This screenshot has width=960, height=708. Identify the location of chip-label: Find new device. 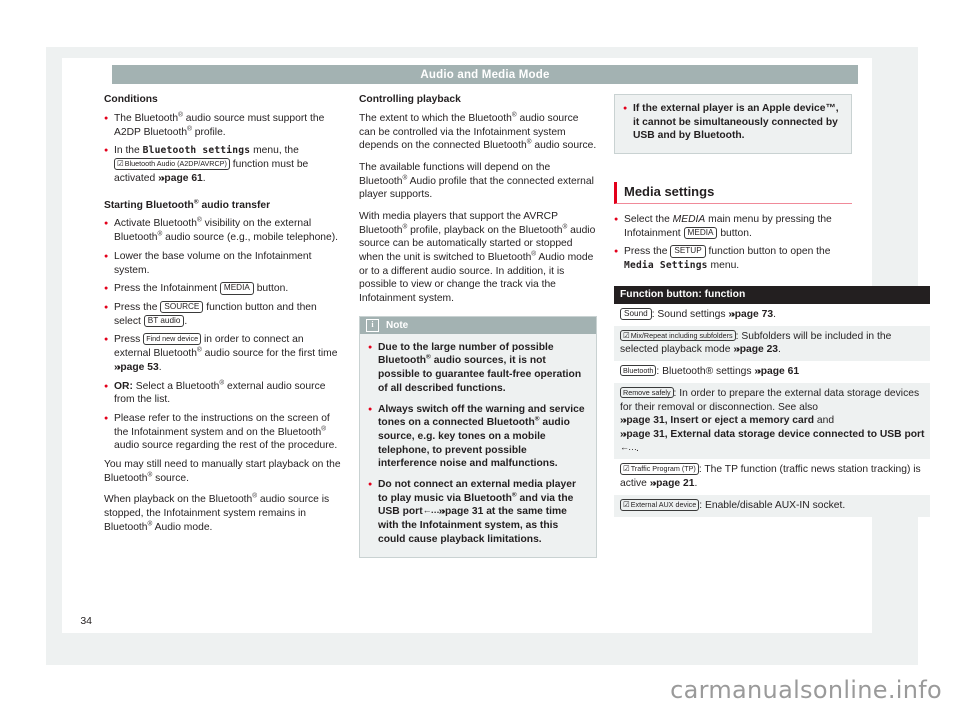
(172, 339).